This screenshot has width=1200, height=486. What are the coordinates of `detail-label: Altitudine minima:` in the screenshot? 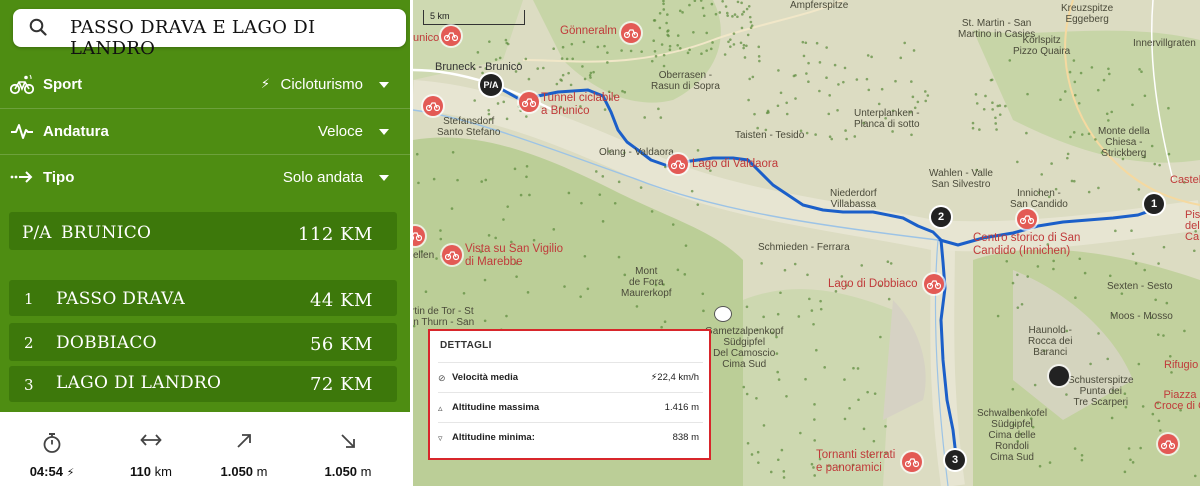 It's located at (493, 437).